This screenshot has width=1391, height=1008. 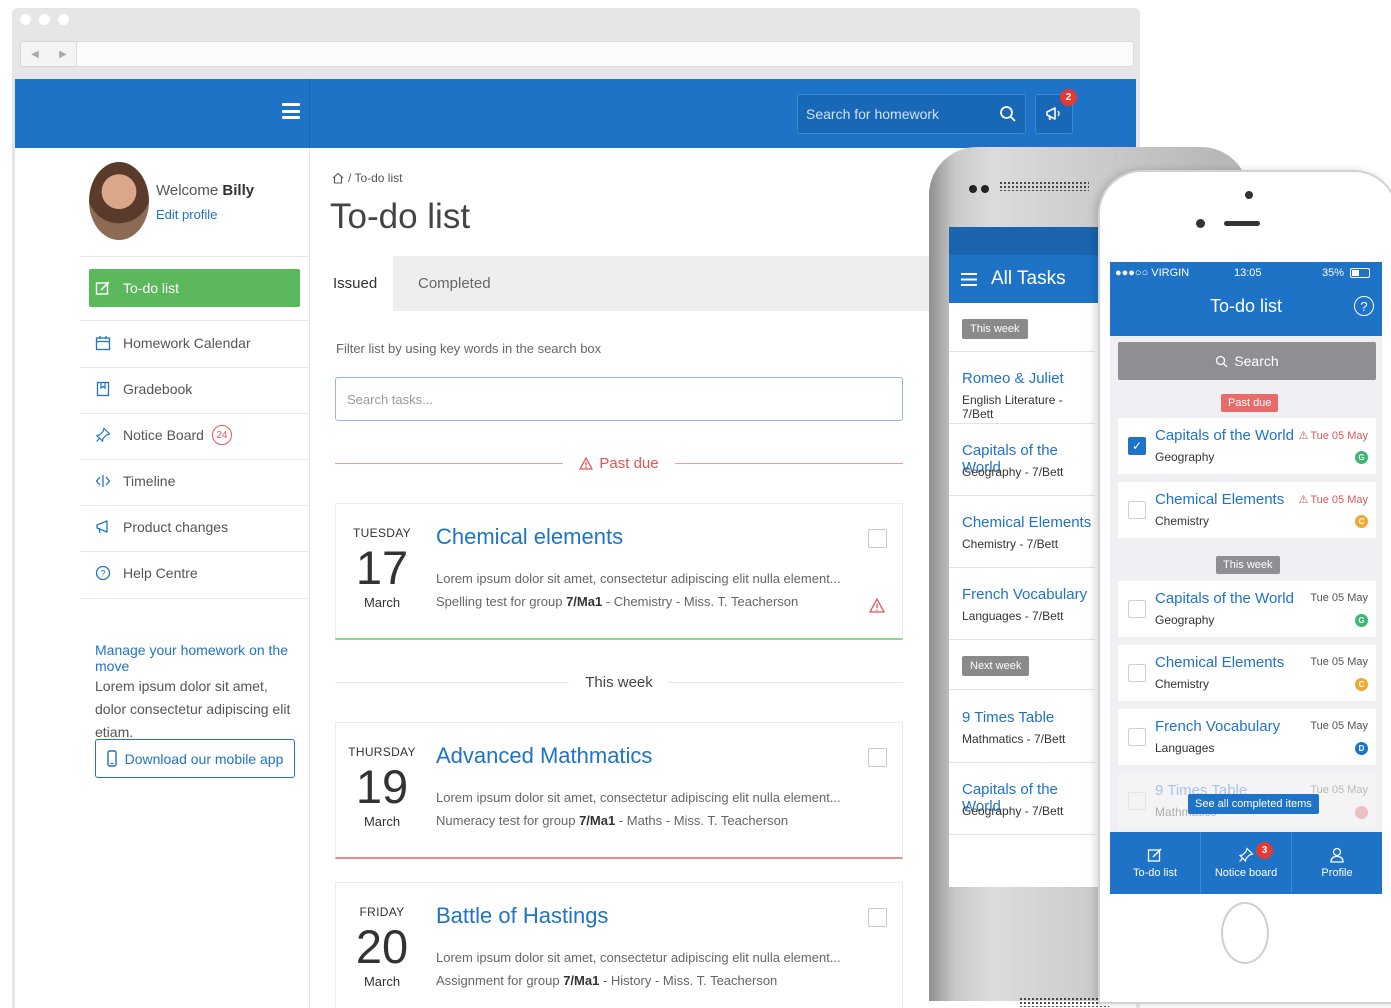 I want to click on sidebar-item-gradebook: Gradebook, so click(x=143, y=389).